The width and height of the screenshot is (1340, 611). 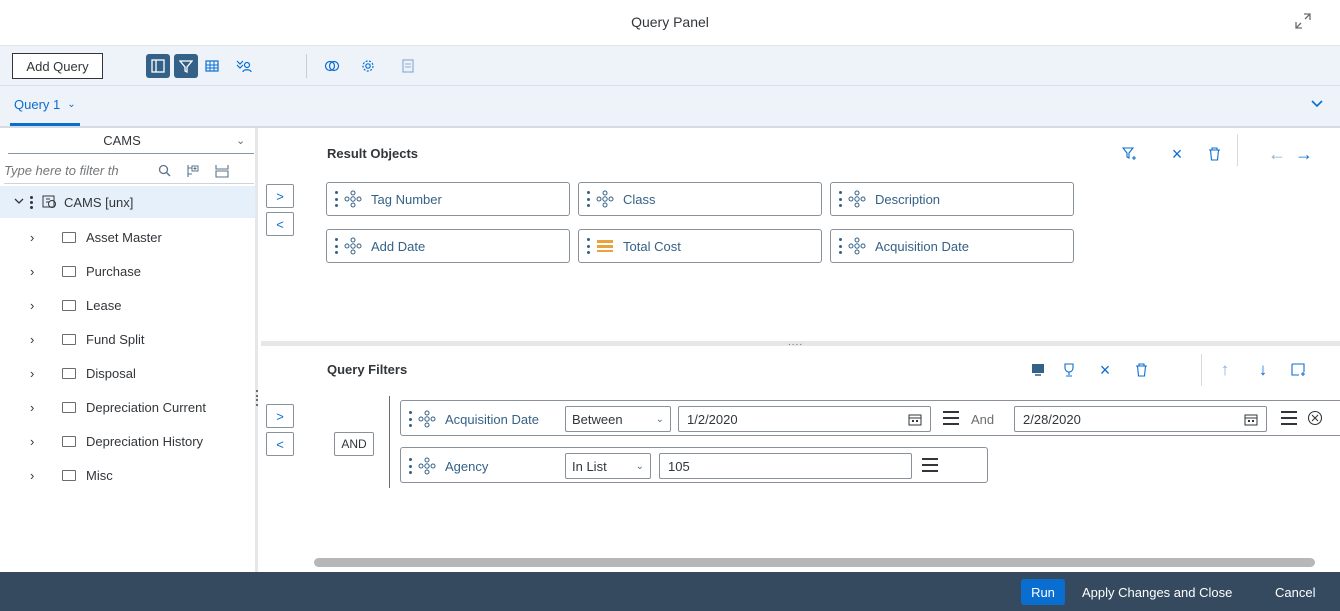 I want to click on object-label: Description, so click(x=908, y=199).